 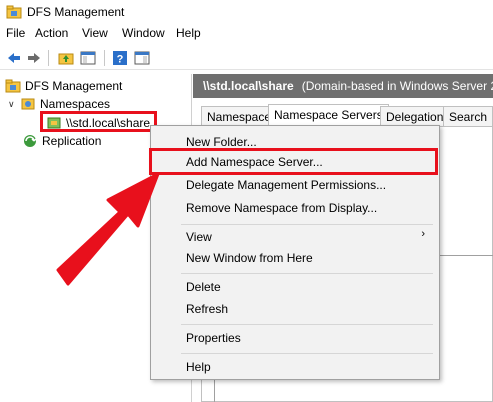 I want to click on replication-icon, so click(x=30, y=141).